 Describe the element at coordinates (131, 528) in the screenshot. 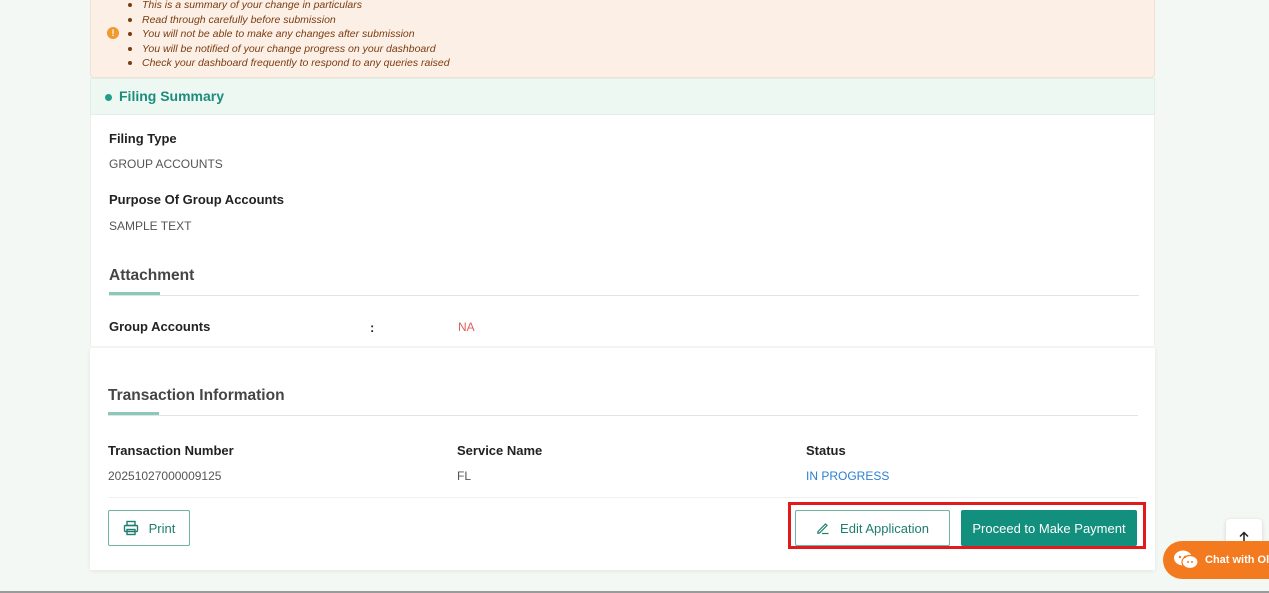

I see `printer-icon` at that location.